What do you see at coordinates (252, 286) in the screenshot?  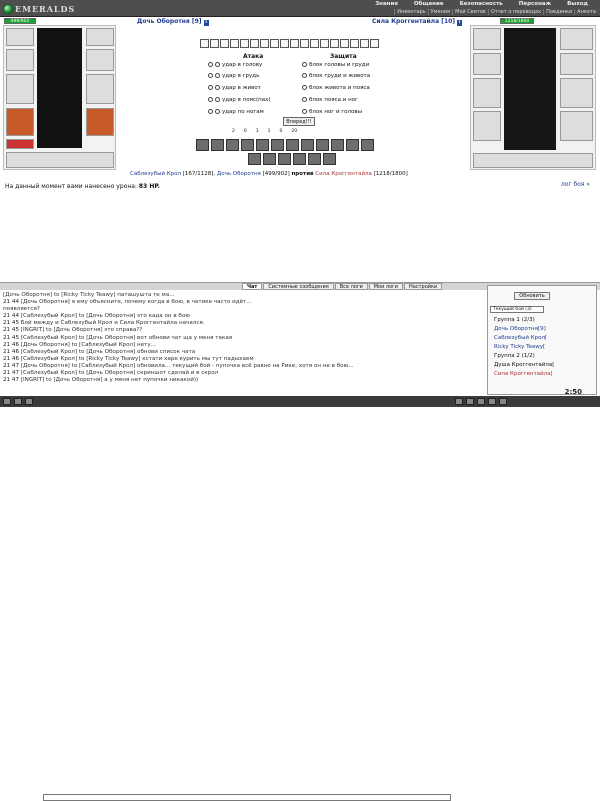 I see `tab-chat: Чат` at bounding box center [252, 286].